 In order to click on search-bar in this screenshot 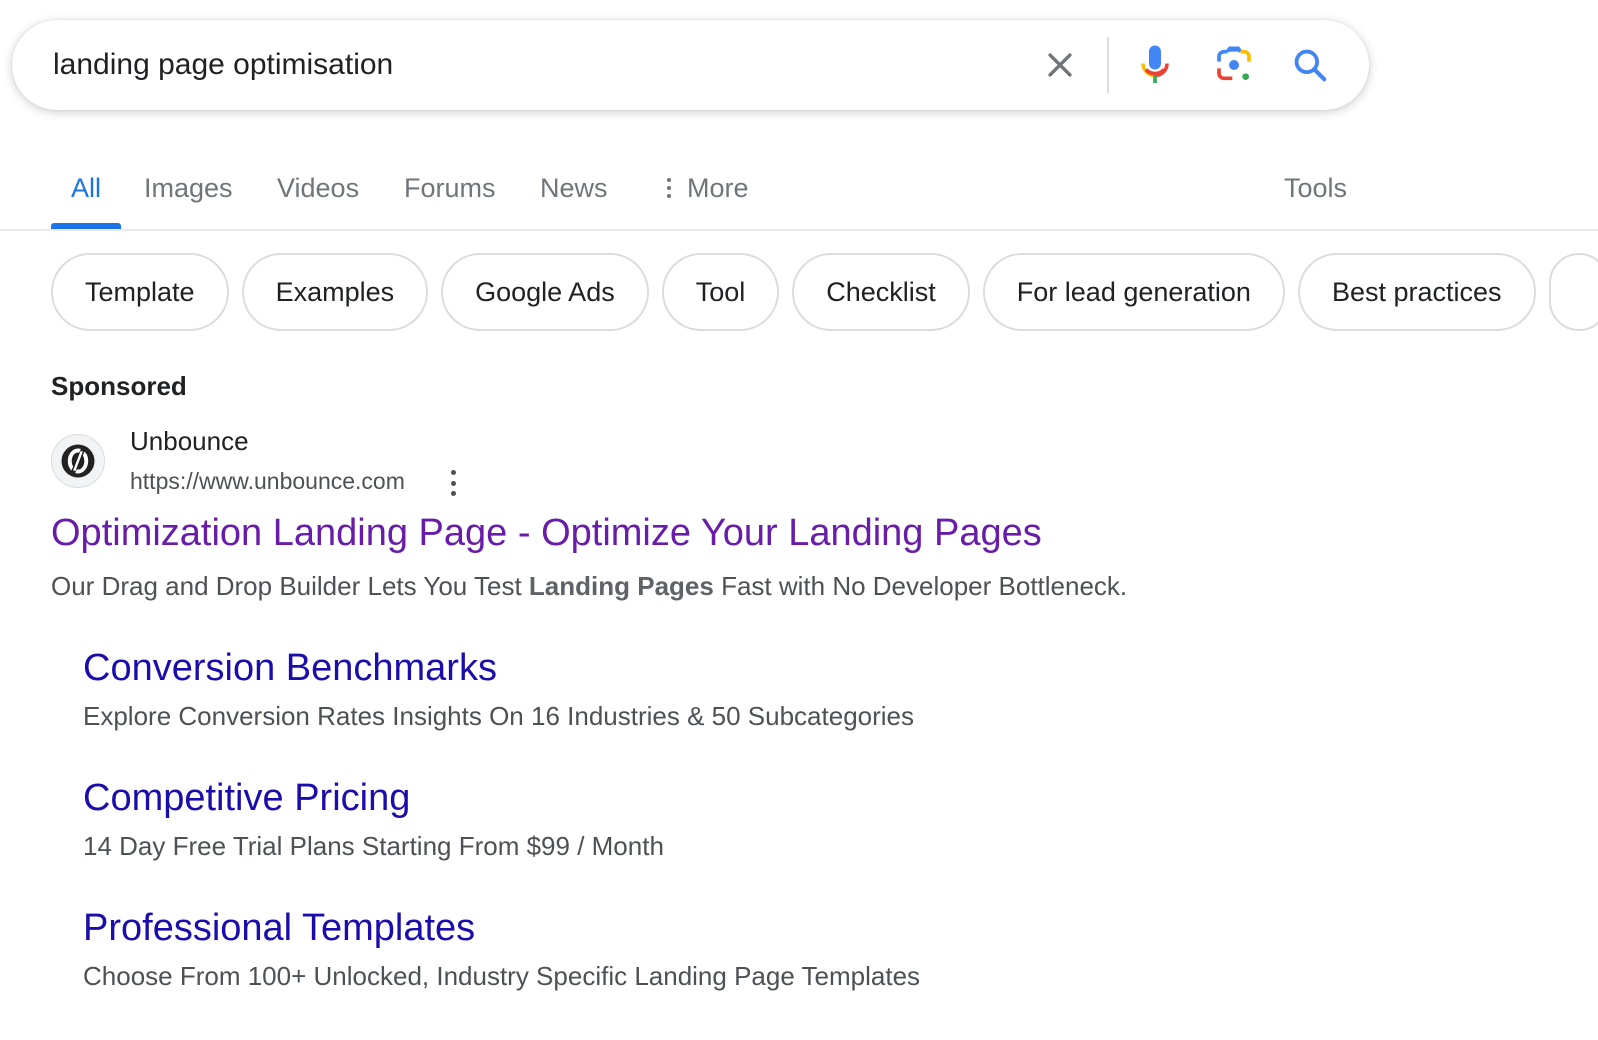, I will do `click(690, 65)`.